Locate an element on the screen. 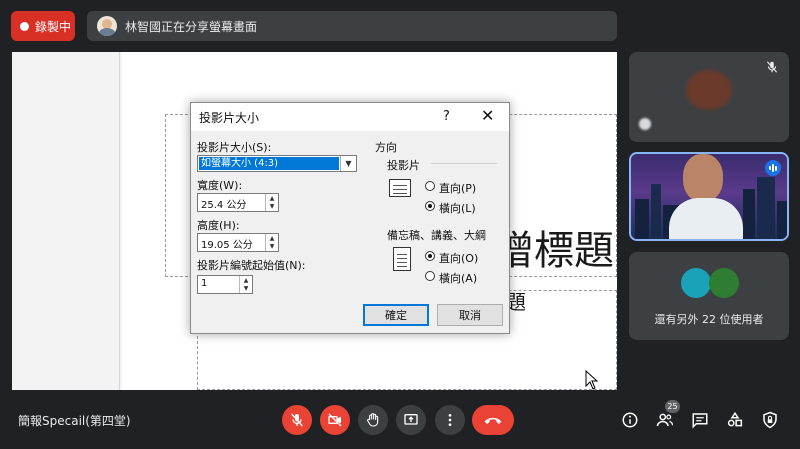 This screenshot has height=449, width=800. shapes-icon is located at coordinates (735, 419).